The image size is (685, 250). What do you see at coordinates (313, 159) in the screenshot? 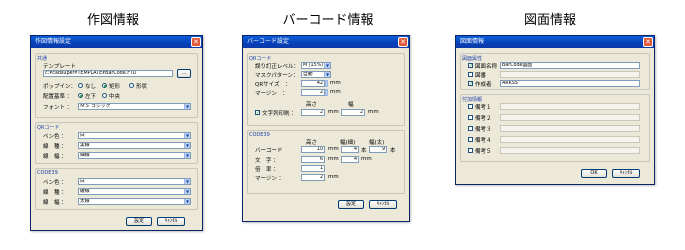
I see `char-height-input: 6` at bounding box center [313, 159].